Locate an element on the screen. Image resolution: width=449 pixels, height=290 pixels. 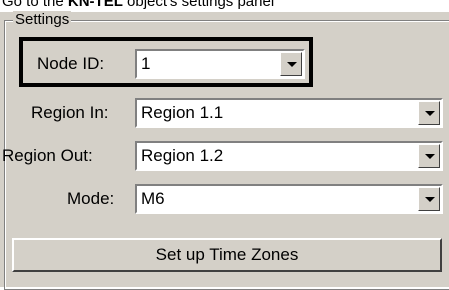
mode-value: M6 is located at coordinates (153, 198).